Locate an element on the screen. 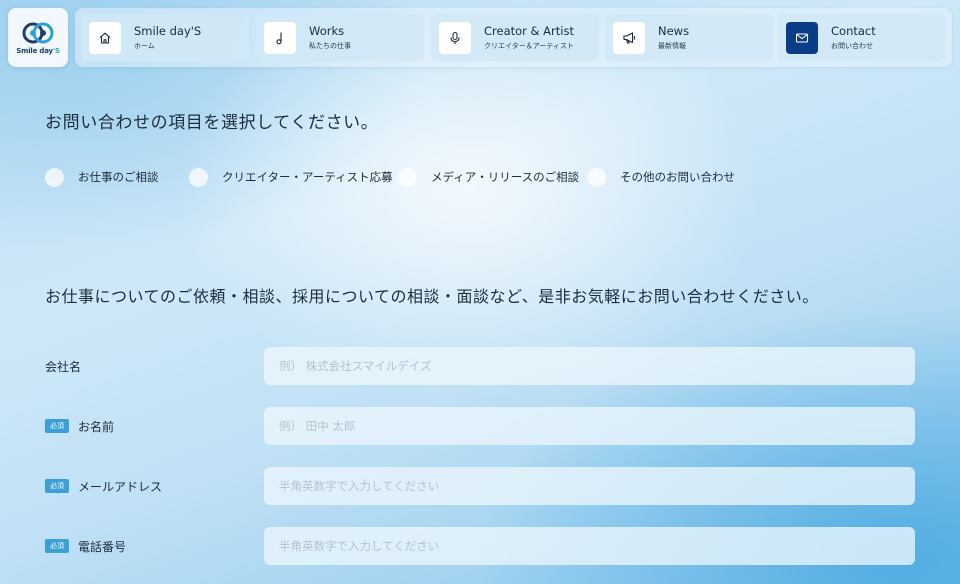 The width and height of the screenshot is (960, 584). field-label: 電話番号 is located at coordinates (102, 546).